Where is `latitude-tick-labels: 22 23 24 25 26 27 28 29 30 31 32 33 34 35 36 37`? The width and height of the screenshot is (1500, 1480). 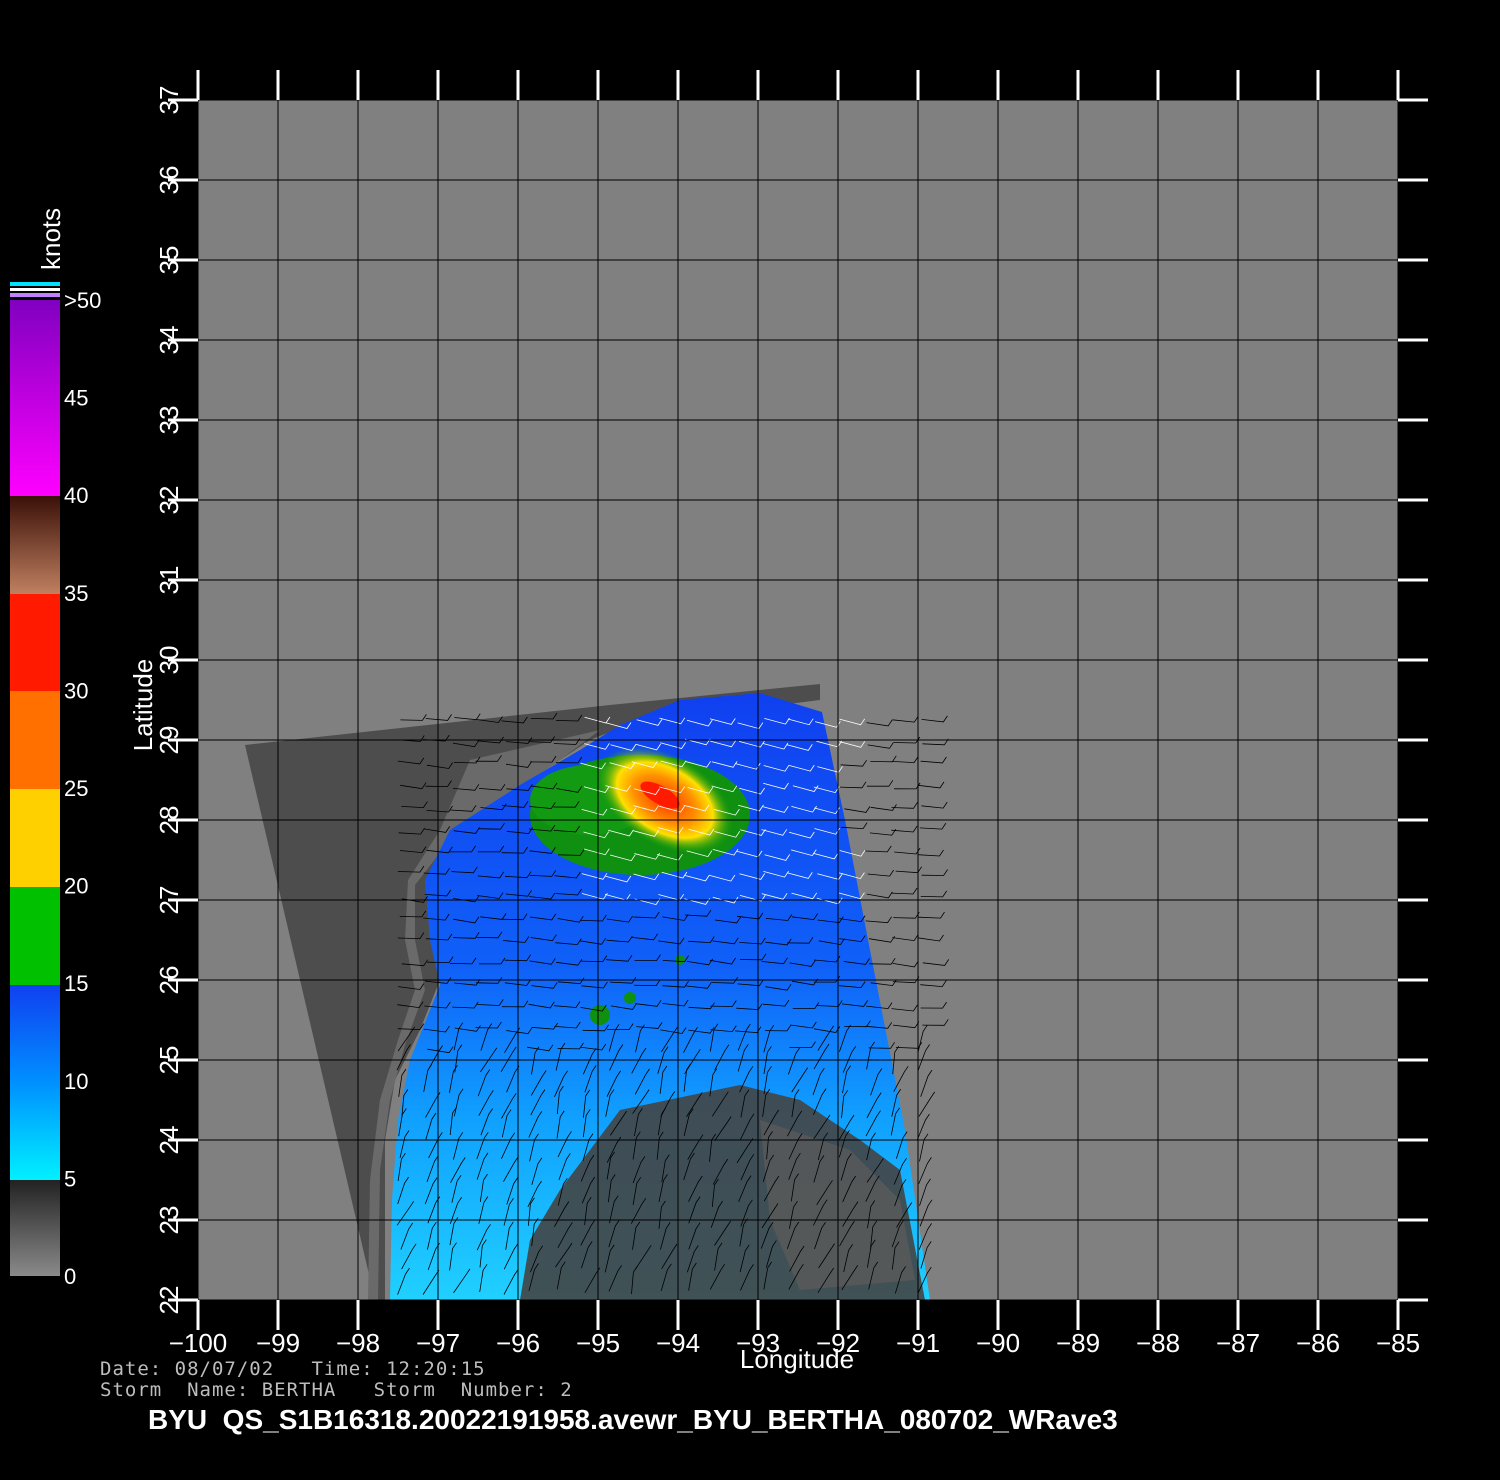
latitude-tick-labels: 22 23 24 25 26 27 28 29 30 31 32 33 34 35 36 37 is located at coordinates (169, 700).